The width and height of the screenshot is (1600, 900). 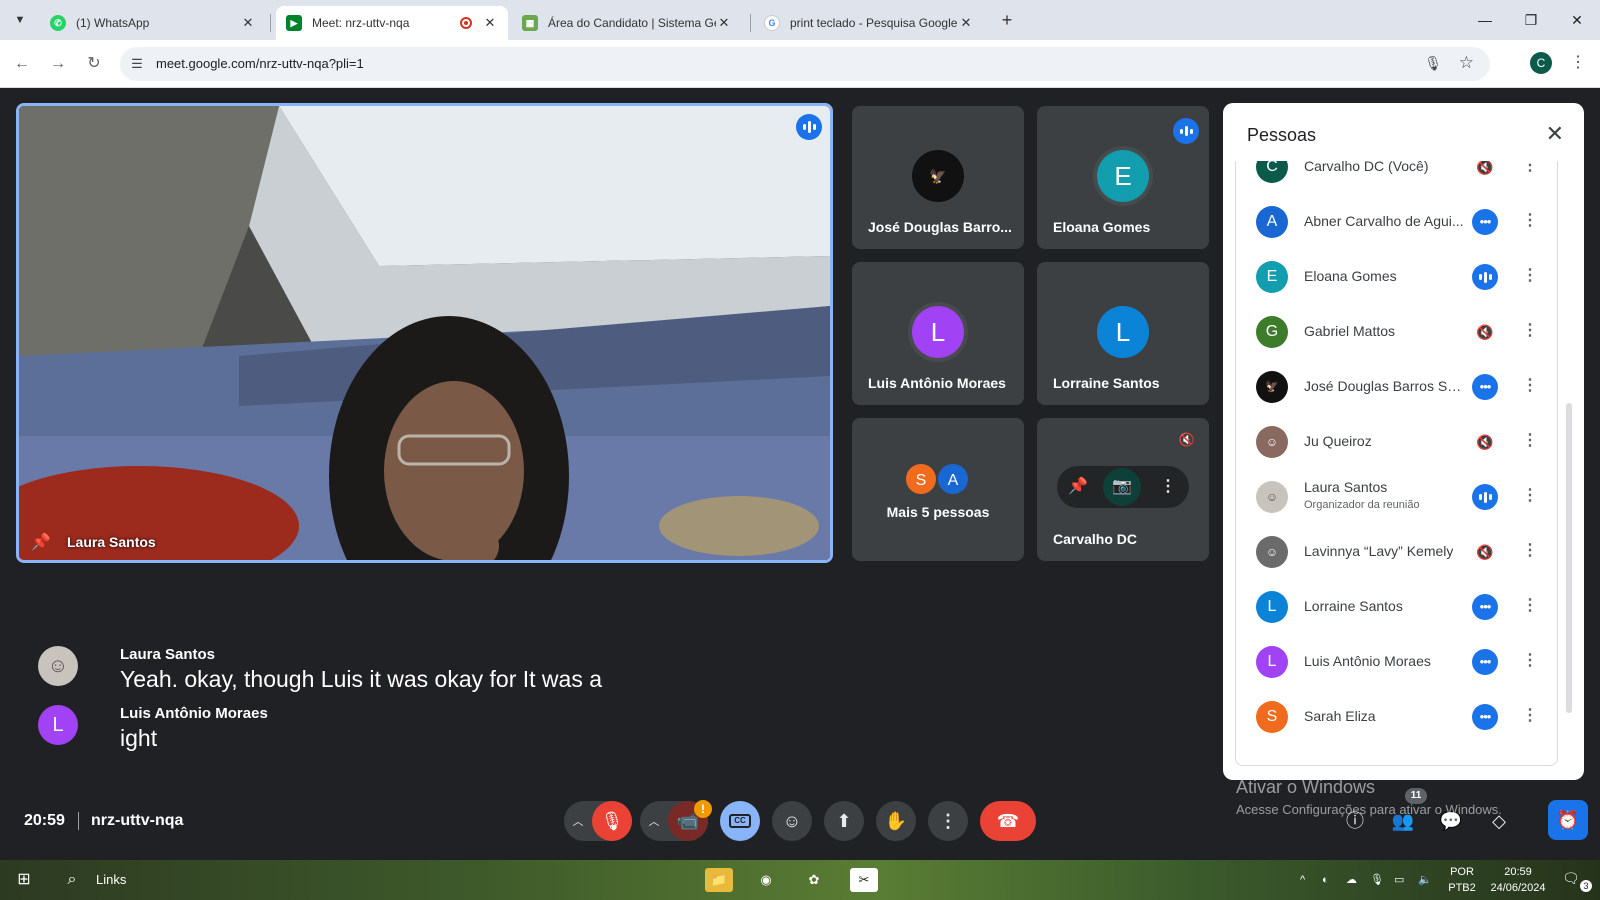 I want to click on close-icon: ✕, so click(x=1555, y=134).